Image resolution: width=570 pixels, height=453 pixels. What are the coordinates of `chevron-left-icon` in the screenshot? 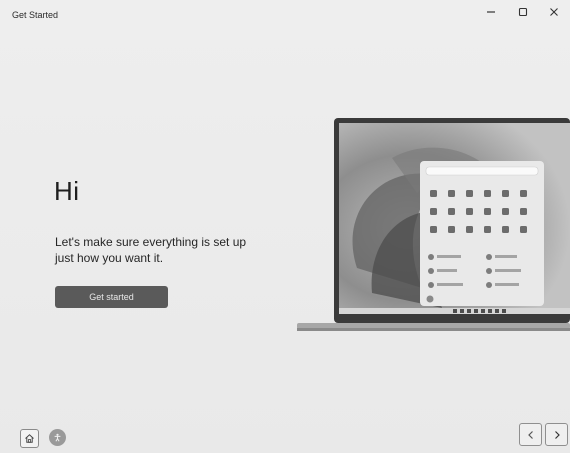 It's located at (530, 434).